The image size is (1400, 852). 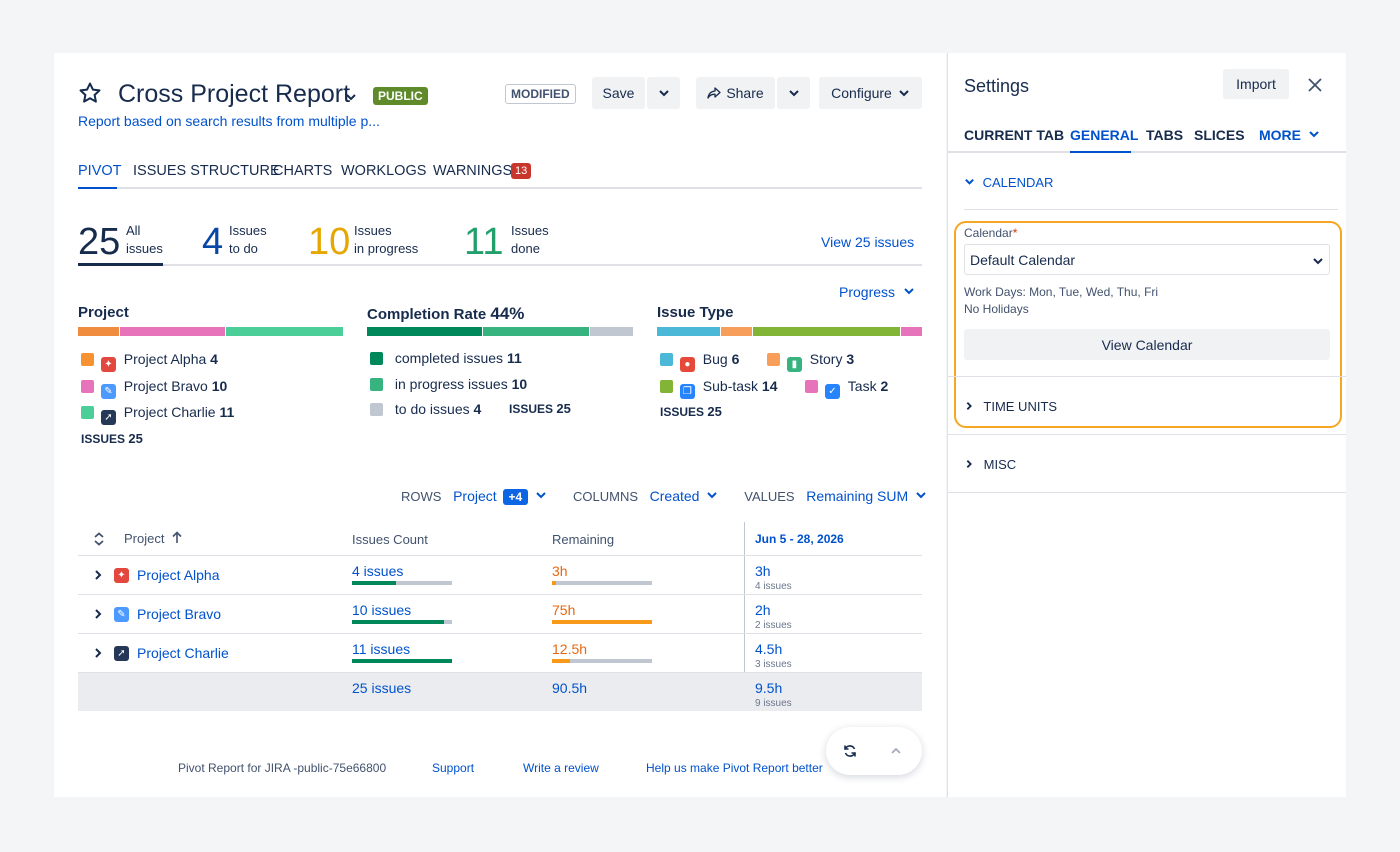 What do you see at coordinates (730, 386) in the screenshot?
I see `legend-label: Sub-task` at bounding box center [730, 386].